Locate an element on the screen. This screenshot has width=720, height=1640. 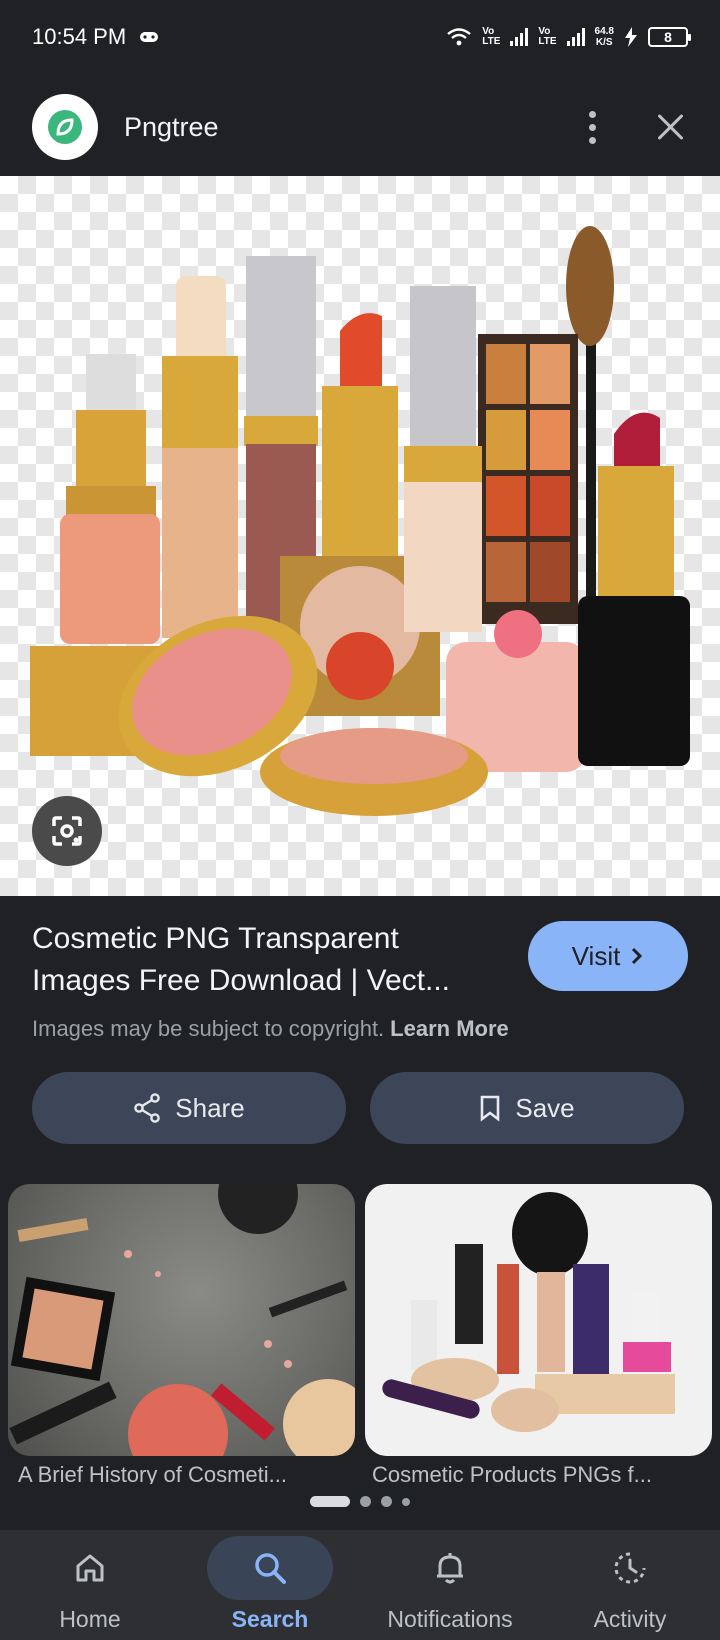
bookmark-icon is located at coordinates (490, 1108).